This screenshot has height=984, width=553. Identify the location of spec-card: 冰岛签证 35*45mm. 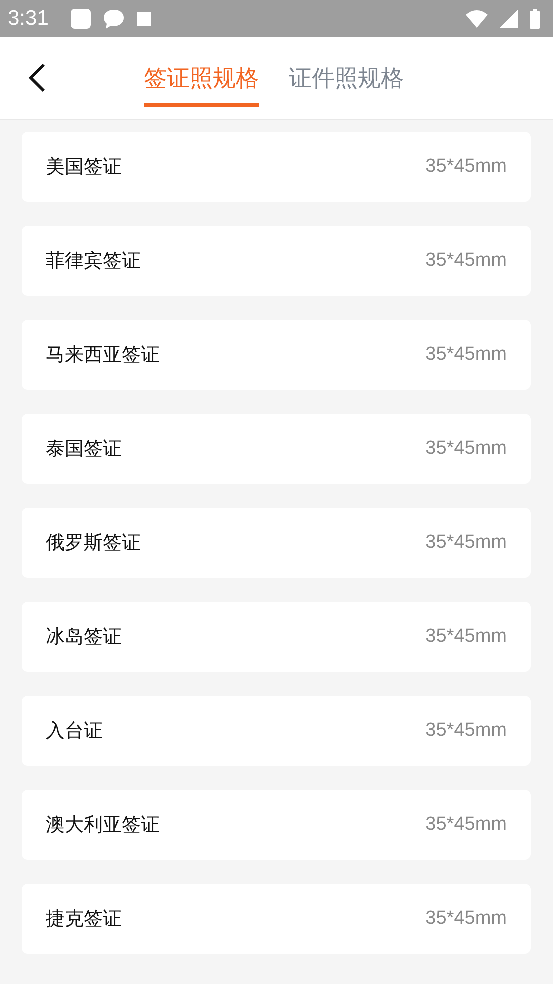
(276, 637).